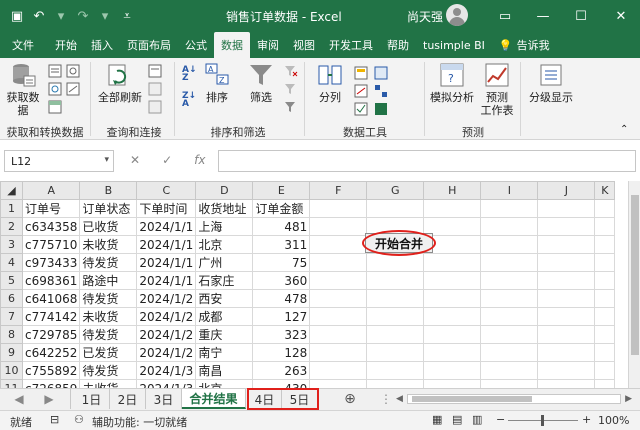 The height and width of the screenshot is (430, 640). I want to click on row-header: 8, so click(11, 334).